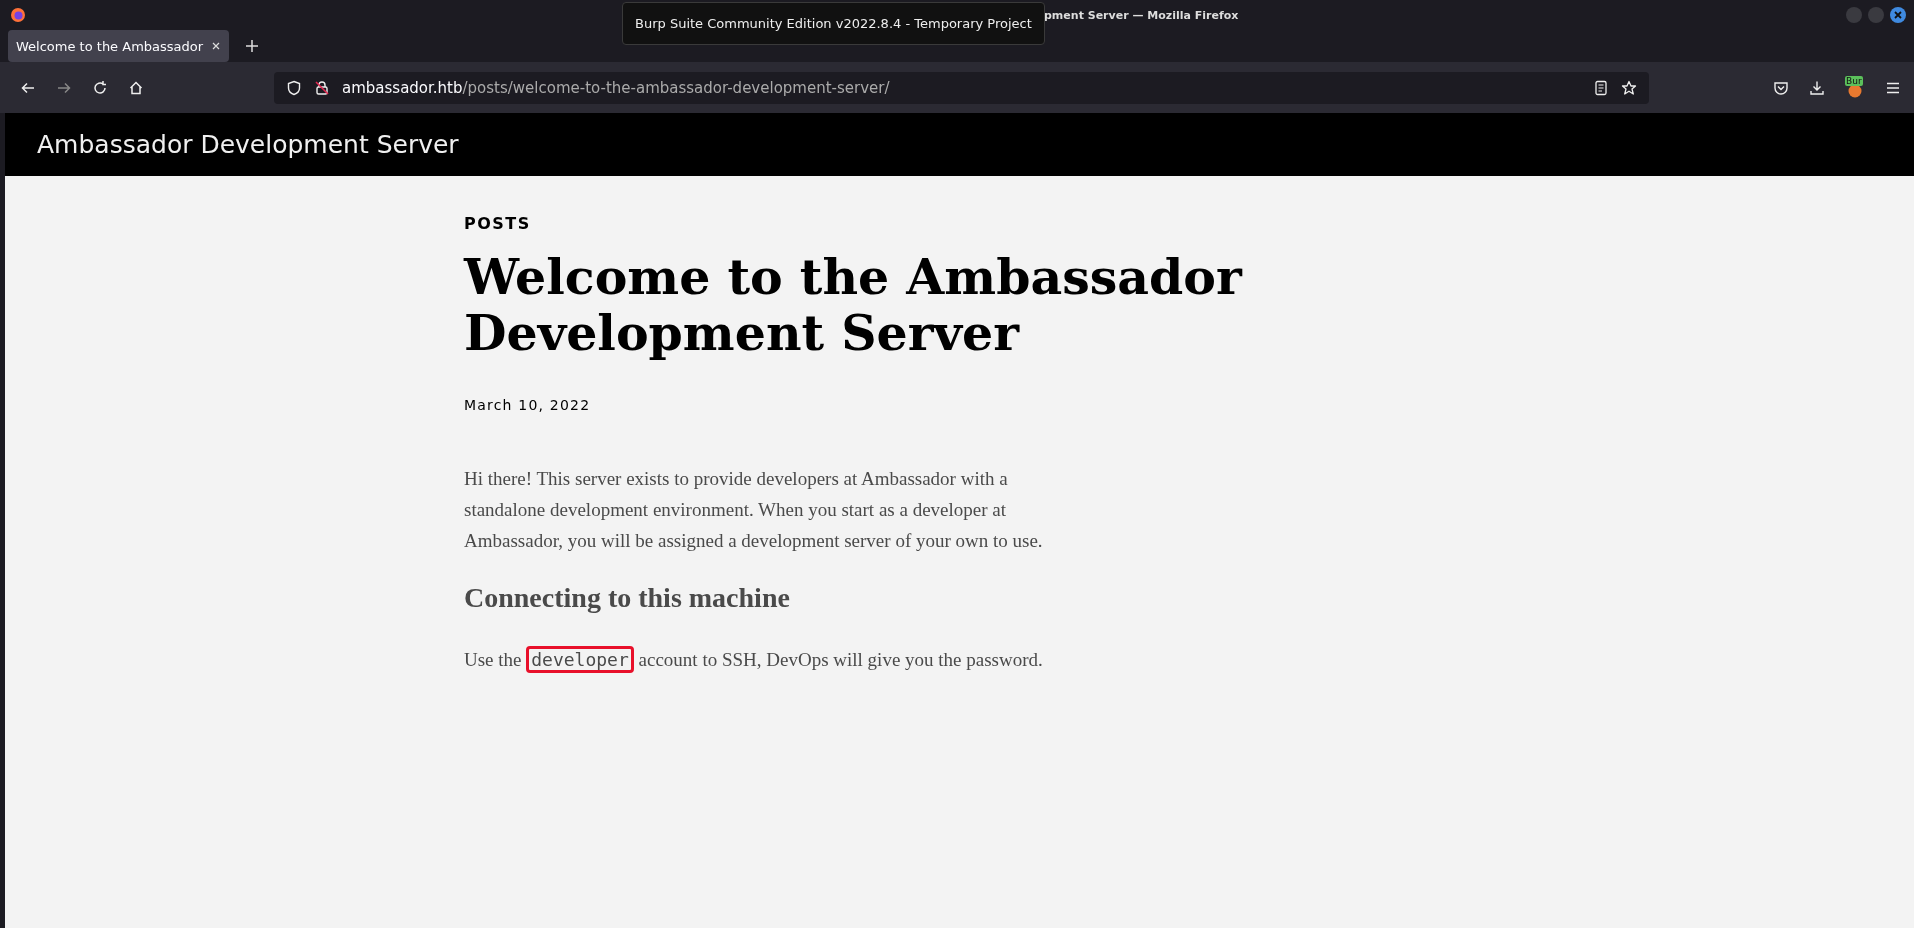  I want to click on close-button, so click(1898, 15).